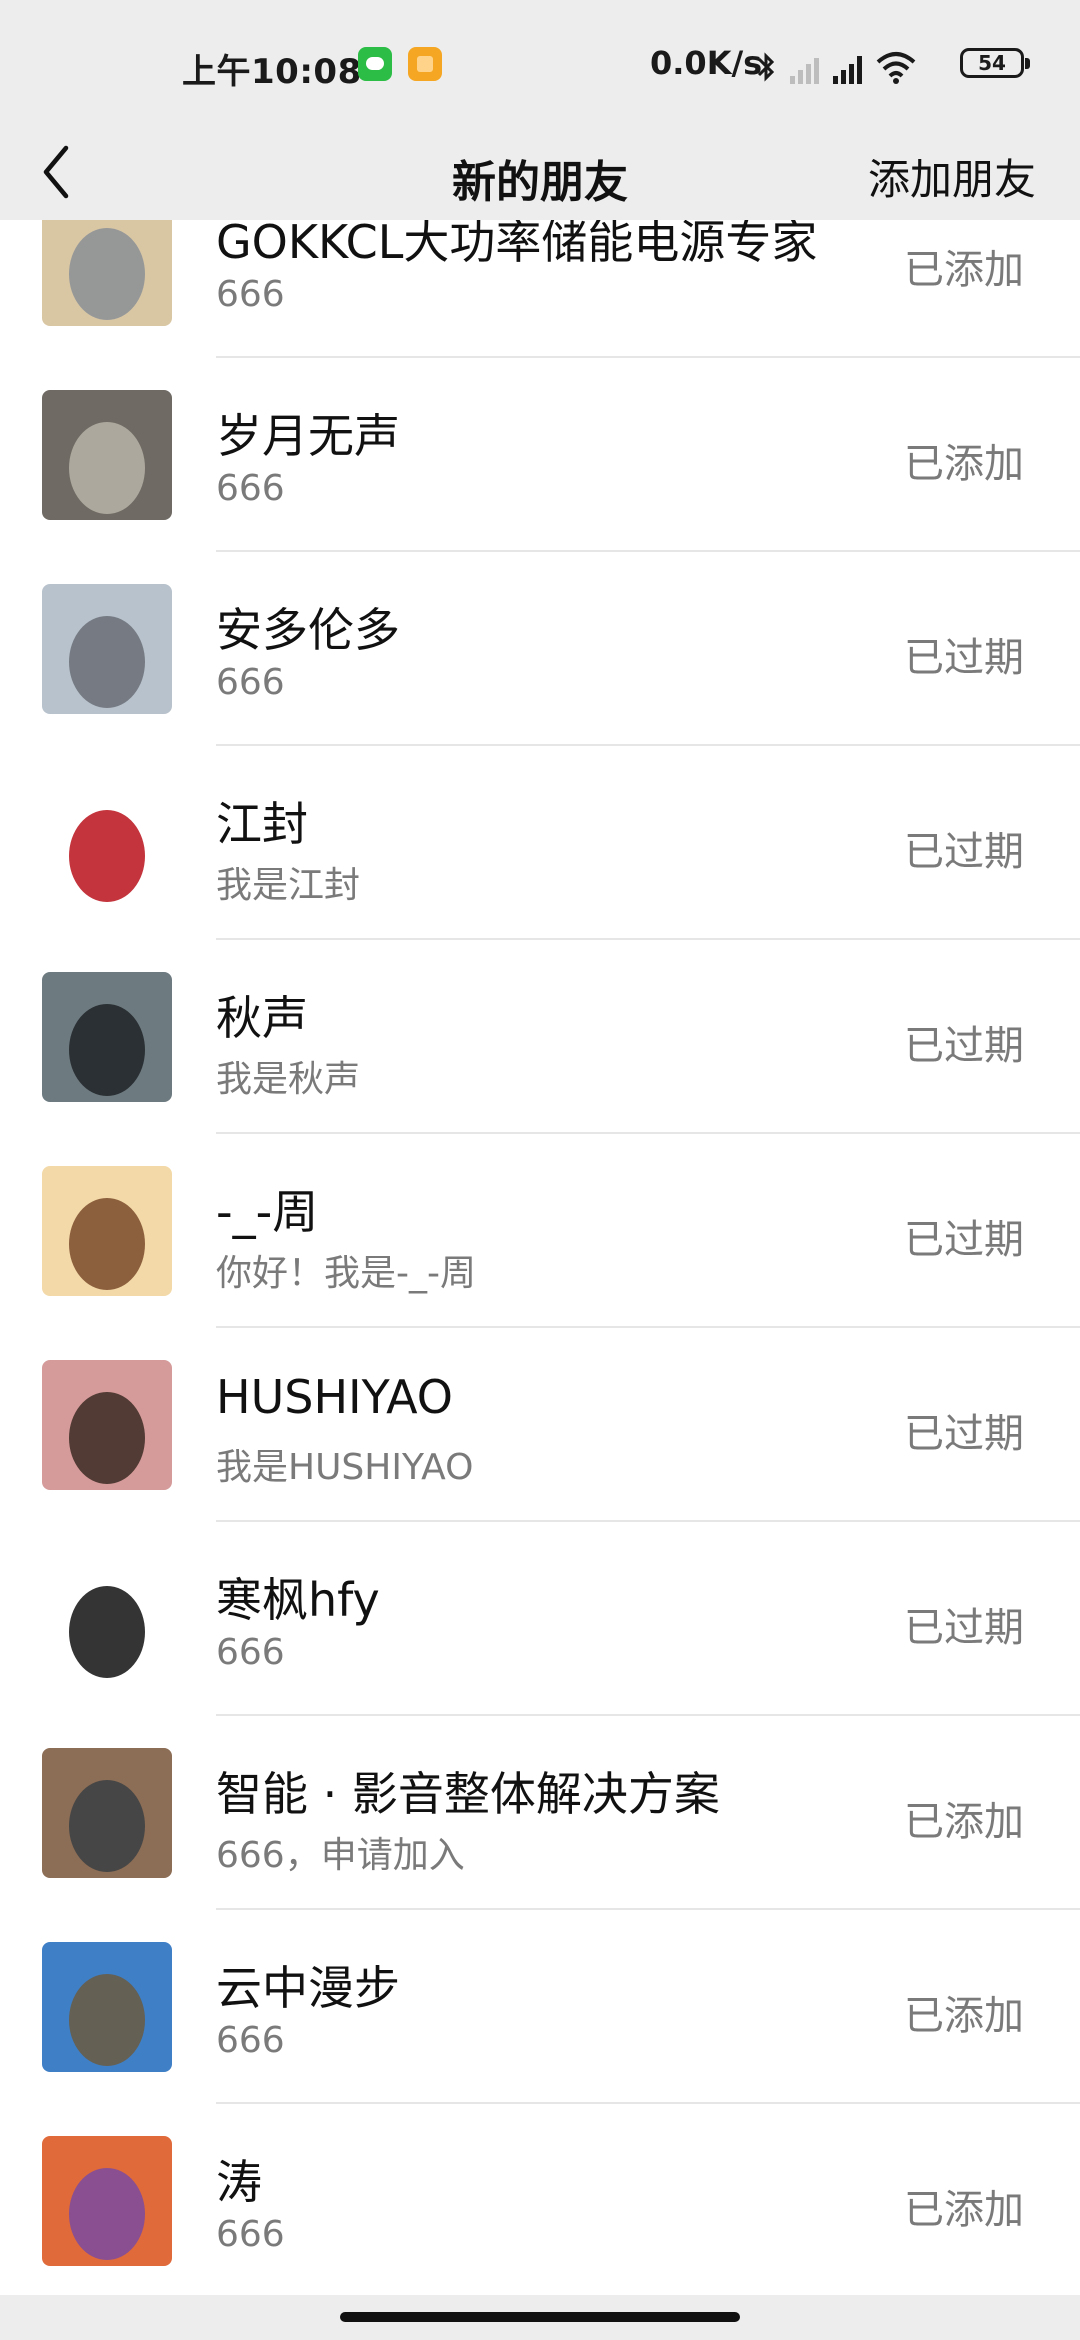 Image resolution: width=1080 pixels, height=2340 pixels. I want to click on bluetooth-icon, so click(766, 67).